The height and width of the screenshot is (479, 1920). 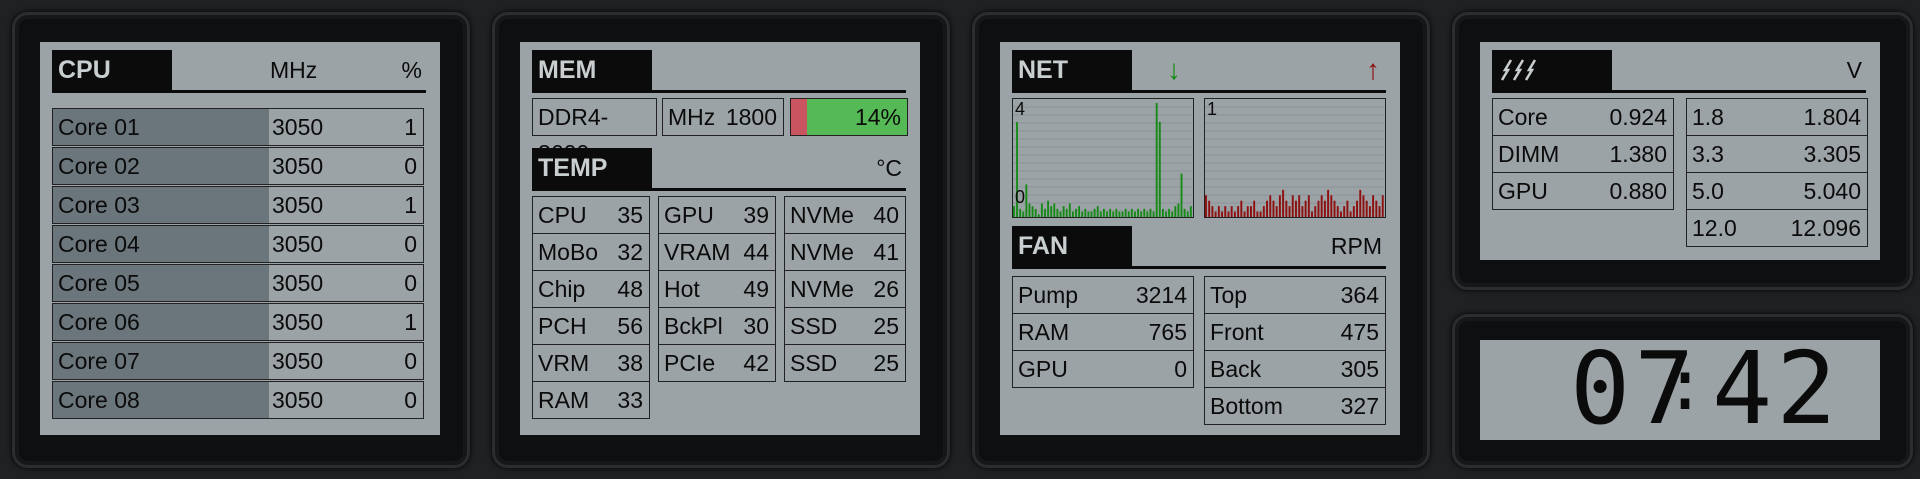 What do you see at coordinates (1708, 154) in the screenshot?
I see `voltage-sensor-label: 3.3` at bounding box center [1708, 154].